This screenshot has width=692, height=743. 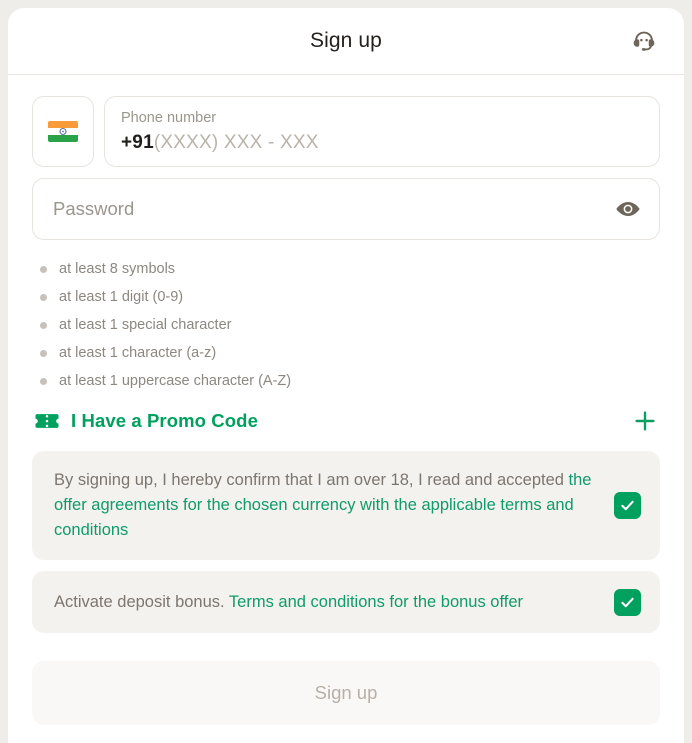 What do you see at coordinates (137, 142) in the screenshot?
I see `phone-country-prefix: +91` at bounding box center [137, 142].